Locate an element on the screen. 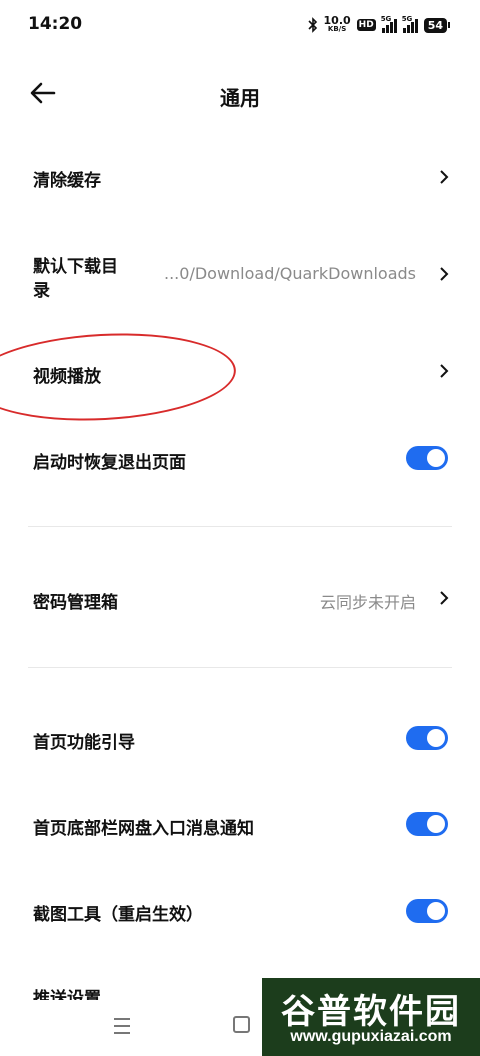 The width and height of the screenshot is (480, 1056). hd-badge: HD is located at coordinates (366, 25).